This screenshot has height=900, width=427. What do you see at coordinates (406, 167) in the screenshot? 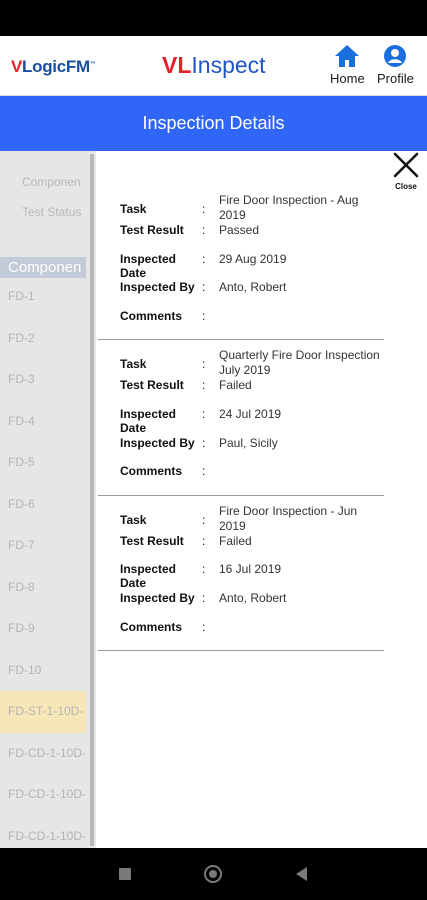
I see `close-icon` at bounding box center [406, 167].